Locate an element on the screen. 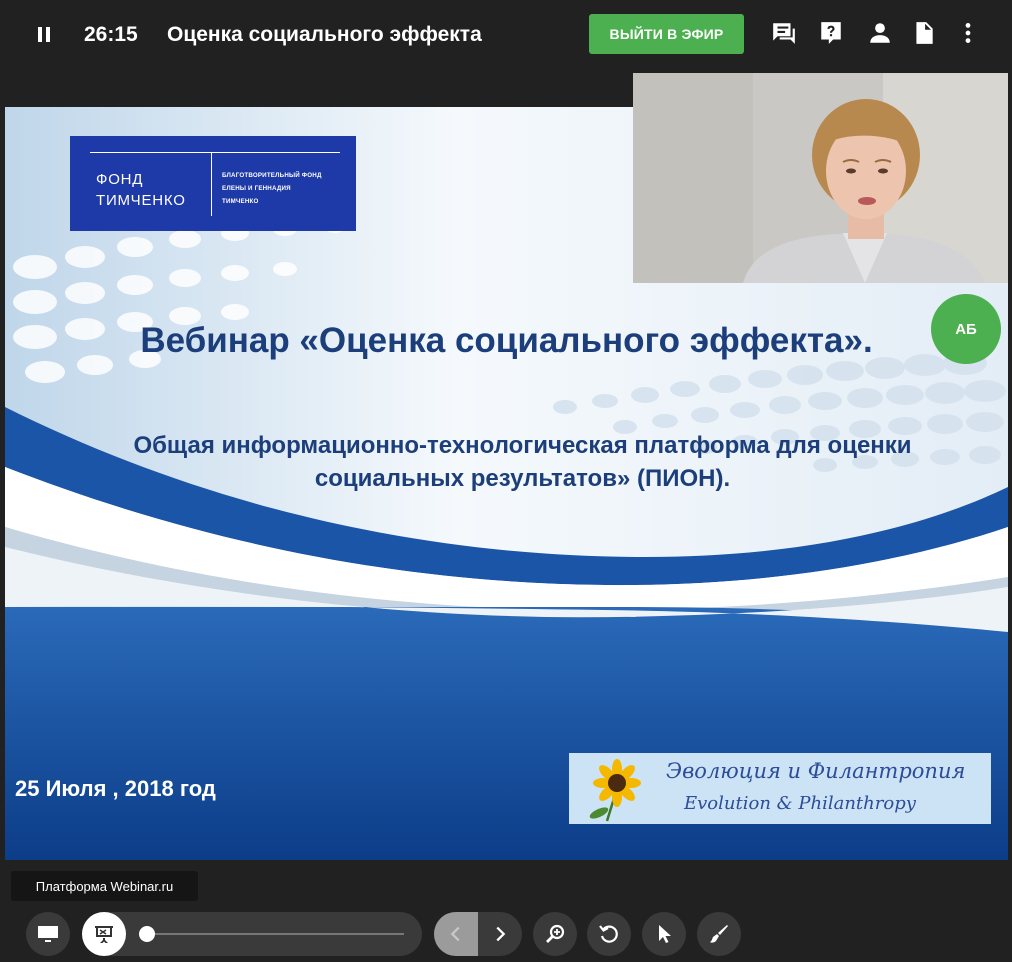 This screenshot has width=1012, height=962. logo-text-line2: ТИМЧЕНКО is located at coordinates (141, 200).